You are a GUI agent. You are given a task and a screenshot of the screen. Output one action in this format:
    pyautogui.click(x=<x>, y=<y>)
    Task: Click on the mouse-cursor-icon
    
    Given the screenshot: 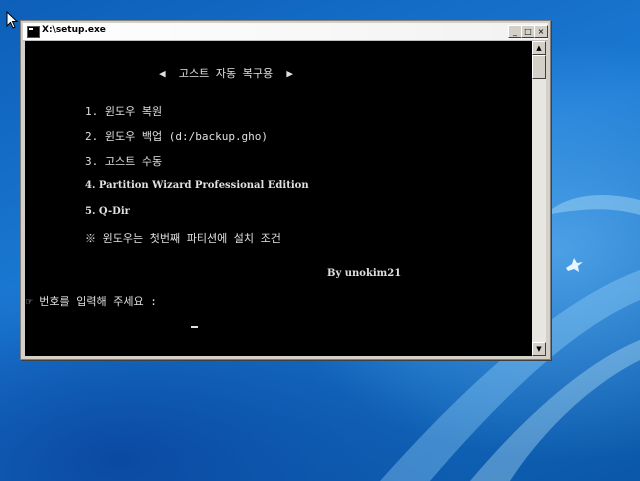 What is the action you would take?
    pyautogui.click(x=12, y=20)
    